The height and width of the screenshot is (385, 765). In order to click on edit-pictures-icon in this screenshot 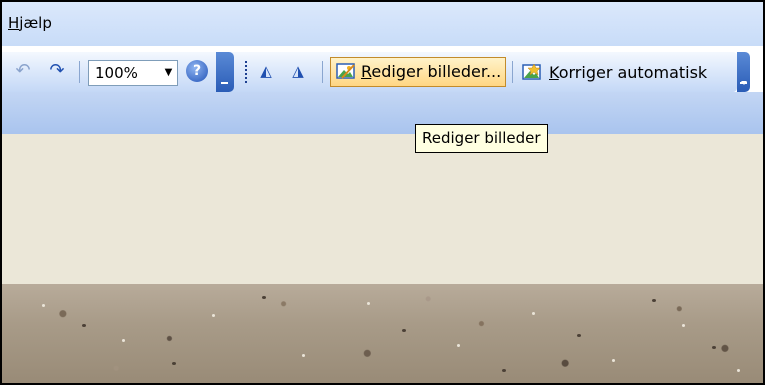, I will do `click(345, 71)`.